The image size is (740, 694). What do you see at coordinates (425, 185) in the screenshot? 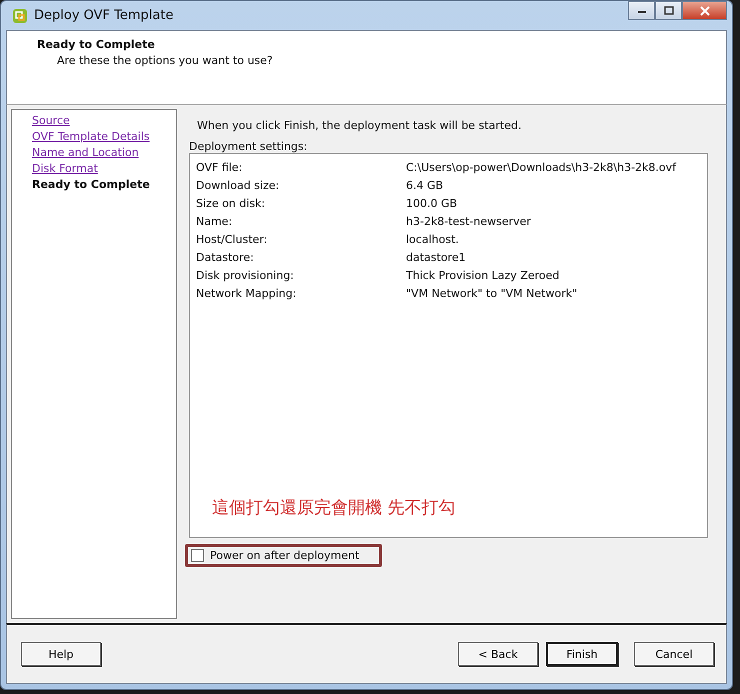
I see `setting-value: 6.4 GB` at bounding box center [425, 185].